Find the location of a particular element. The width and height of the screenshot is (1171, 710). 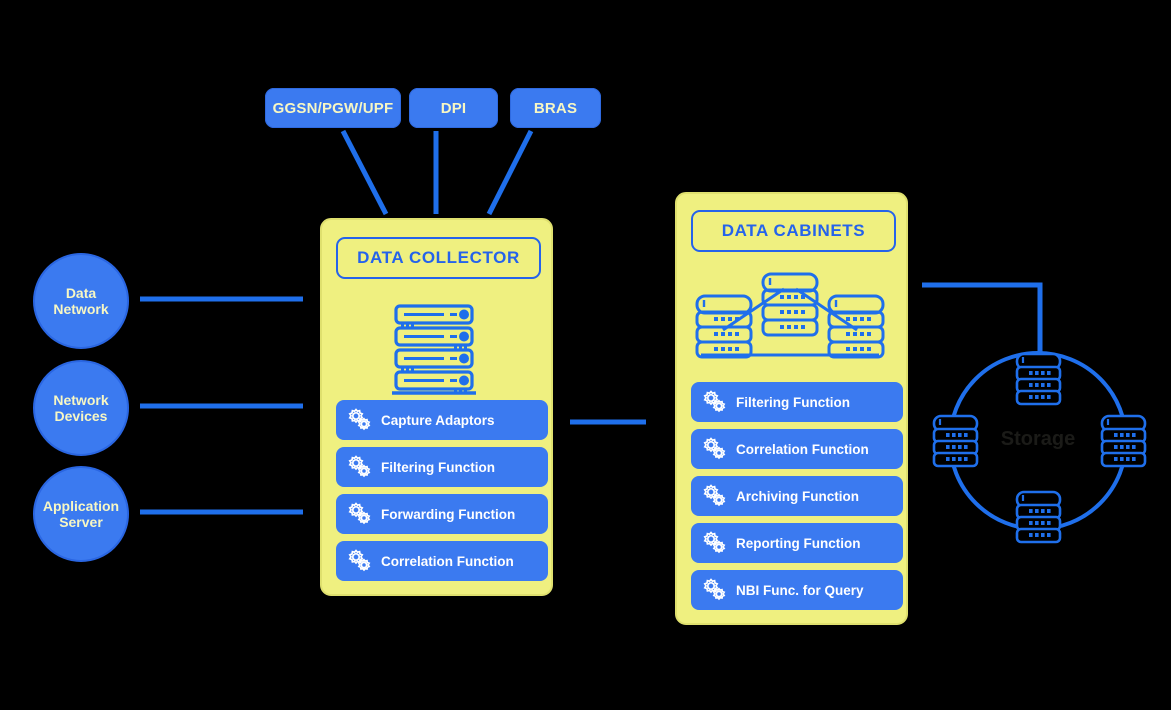

line-ggsn-to-collector is located at coordinates (364, 172).